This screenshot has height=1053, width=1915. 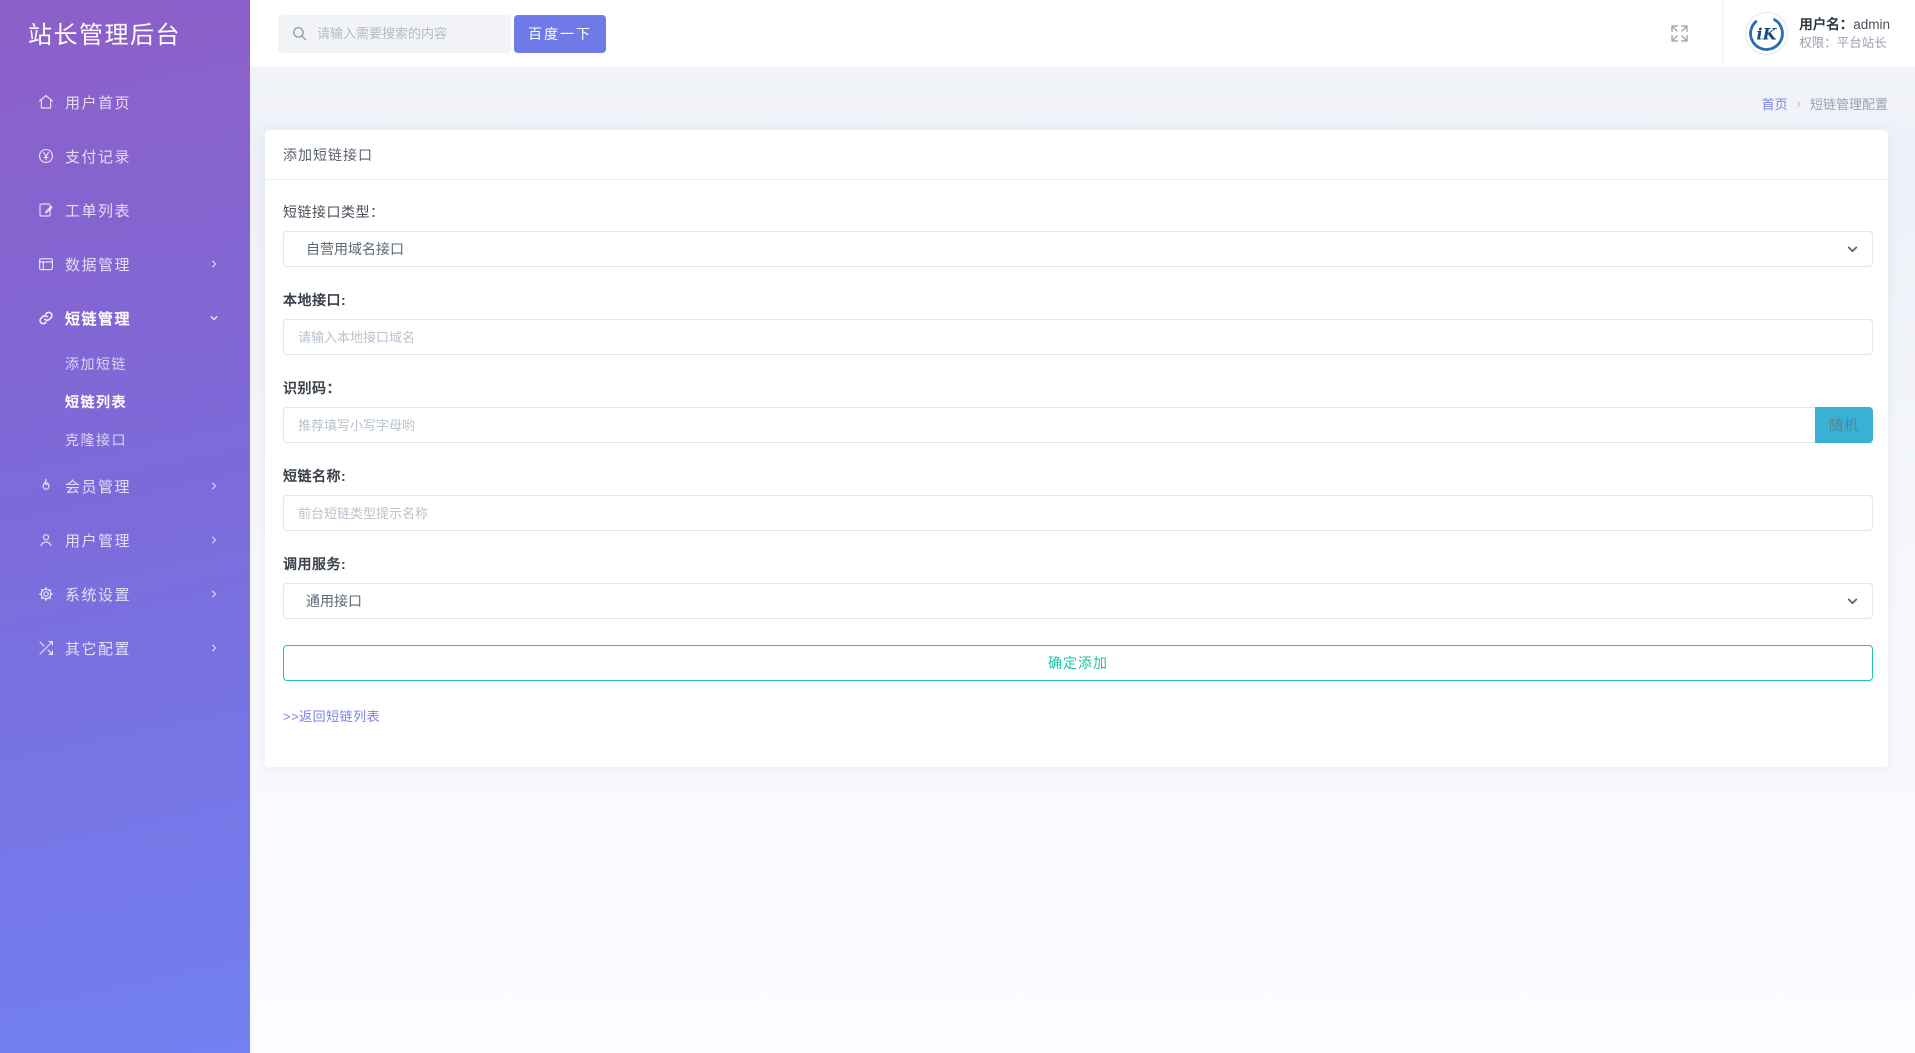 What do you see at coordinates (104, 35) in the screenshot?
I see `app-title: 站长管理后台` at bounding box center [104, 35].